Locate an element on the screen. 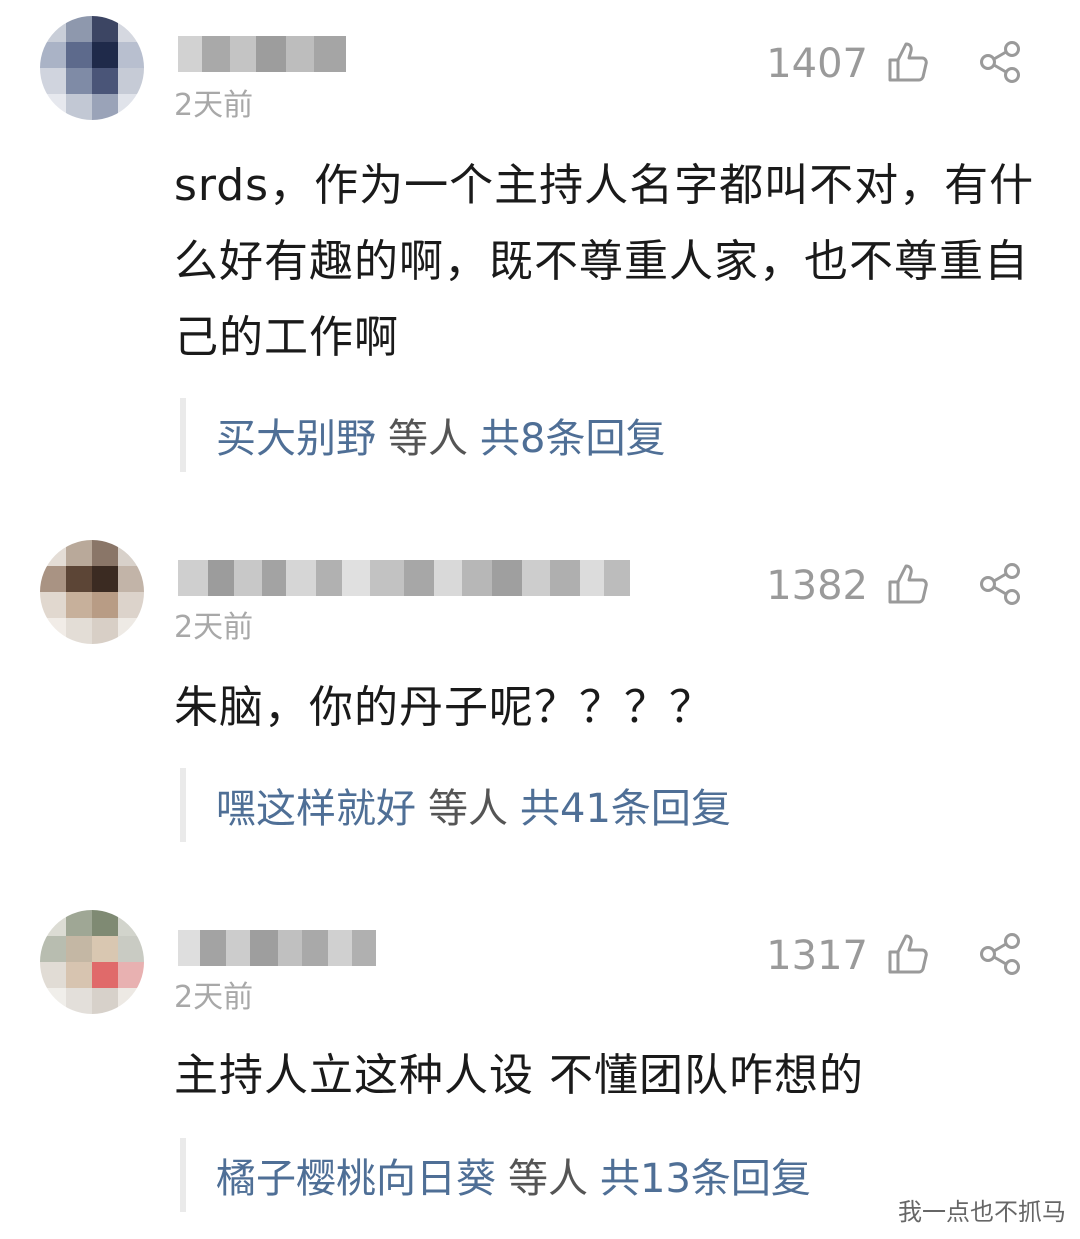 The image size is (1080, 1239). like-count: 1407 is located at coordinates (817, 64).